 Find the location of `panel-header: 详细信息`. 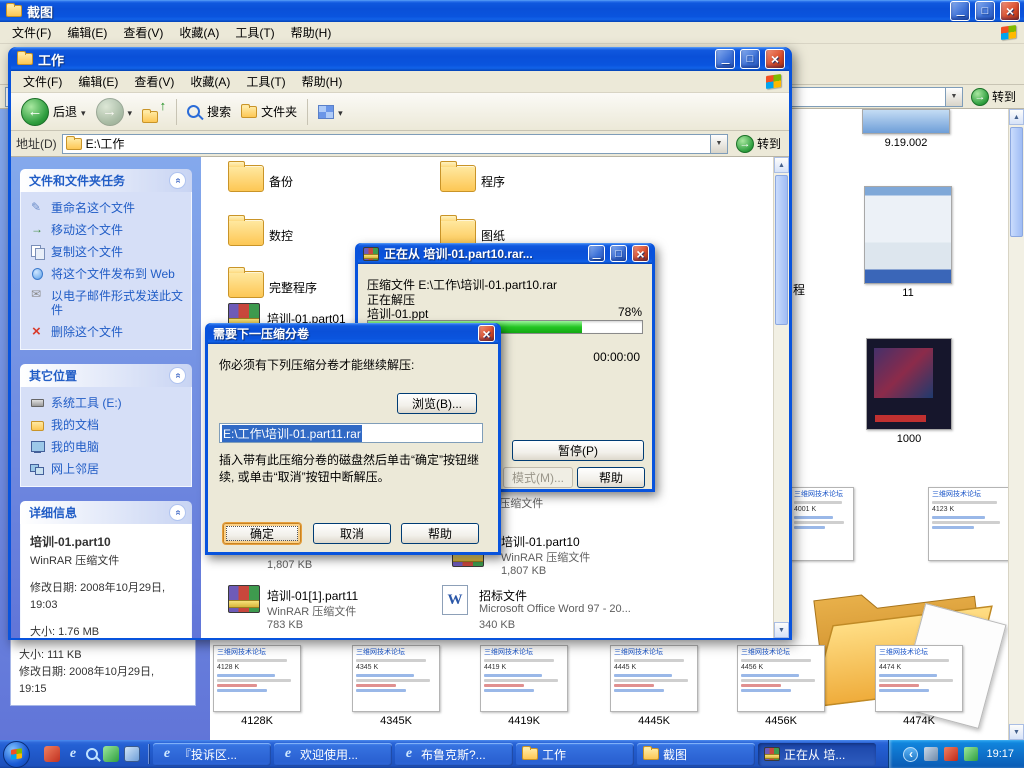

panel-header: 详细信息 is located at coordinates (106, 512).